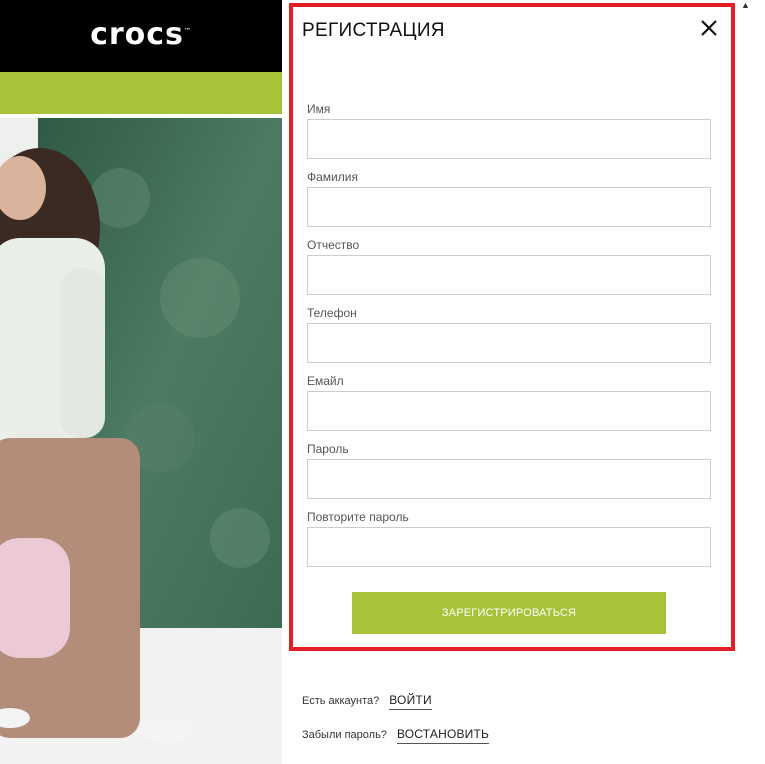 The height and width of the screenshot is (764, 765). Describe the element at coordinates (358, 517) in the screenshot. I see `password-confirm-label: Повторите пароль` at that location.